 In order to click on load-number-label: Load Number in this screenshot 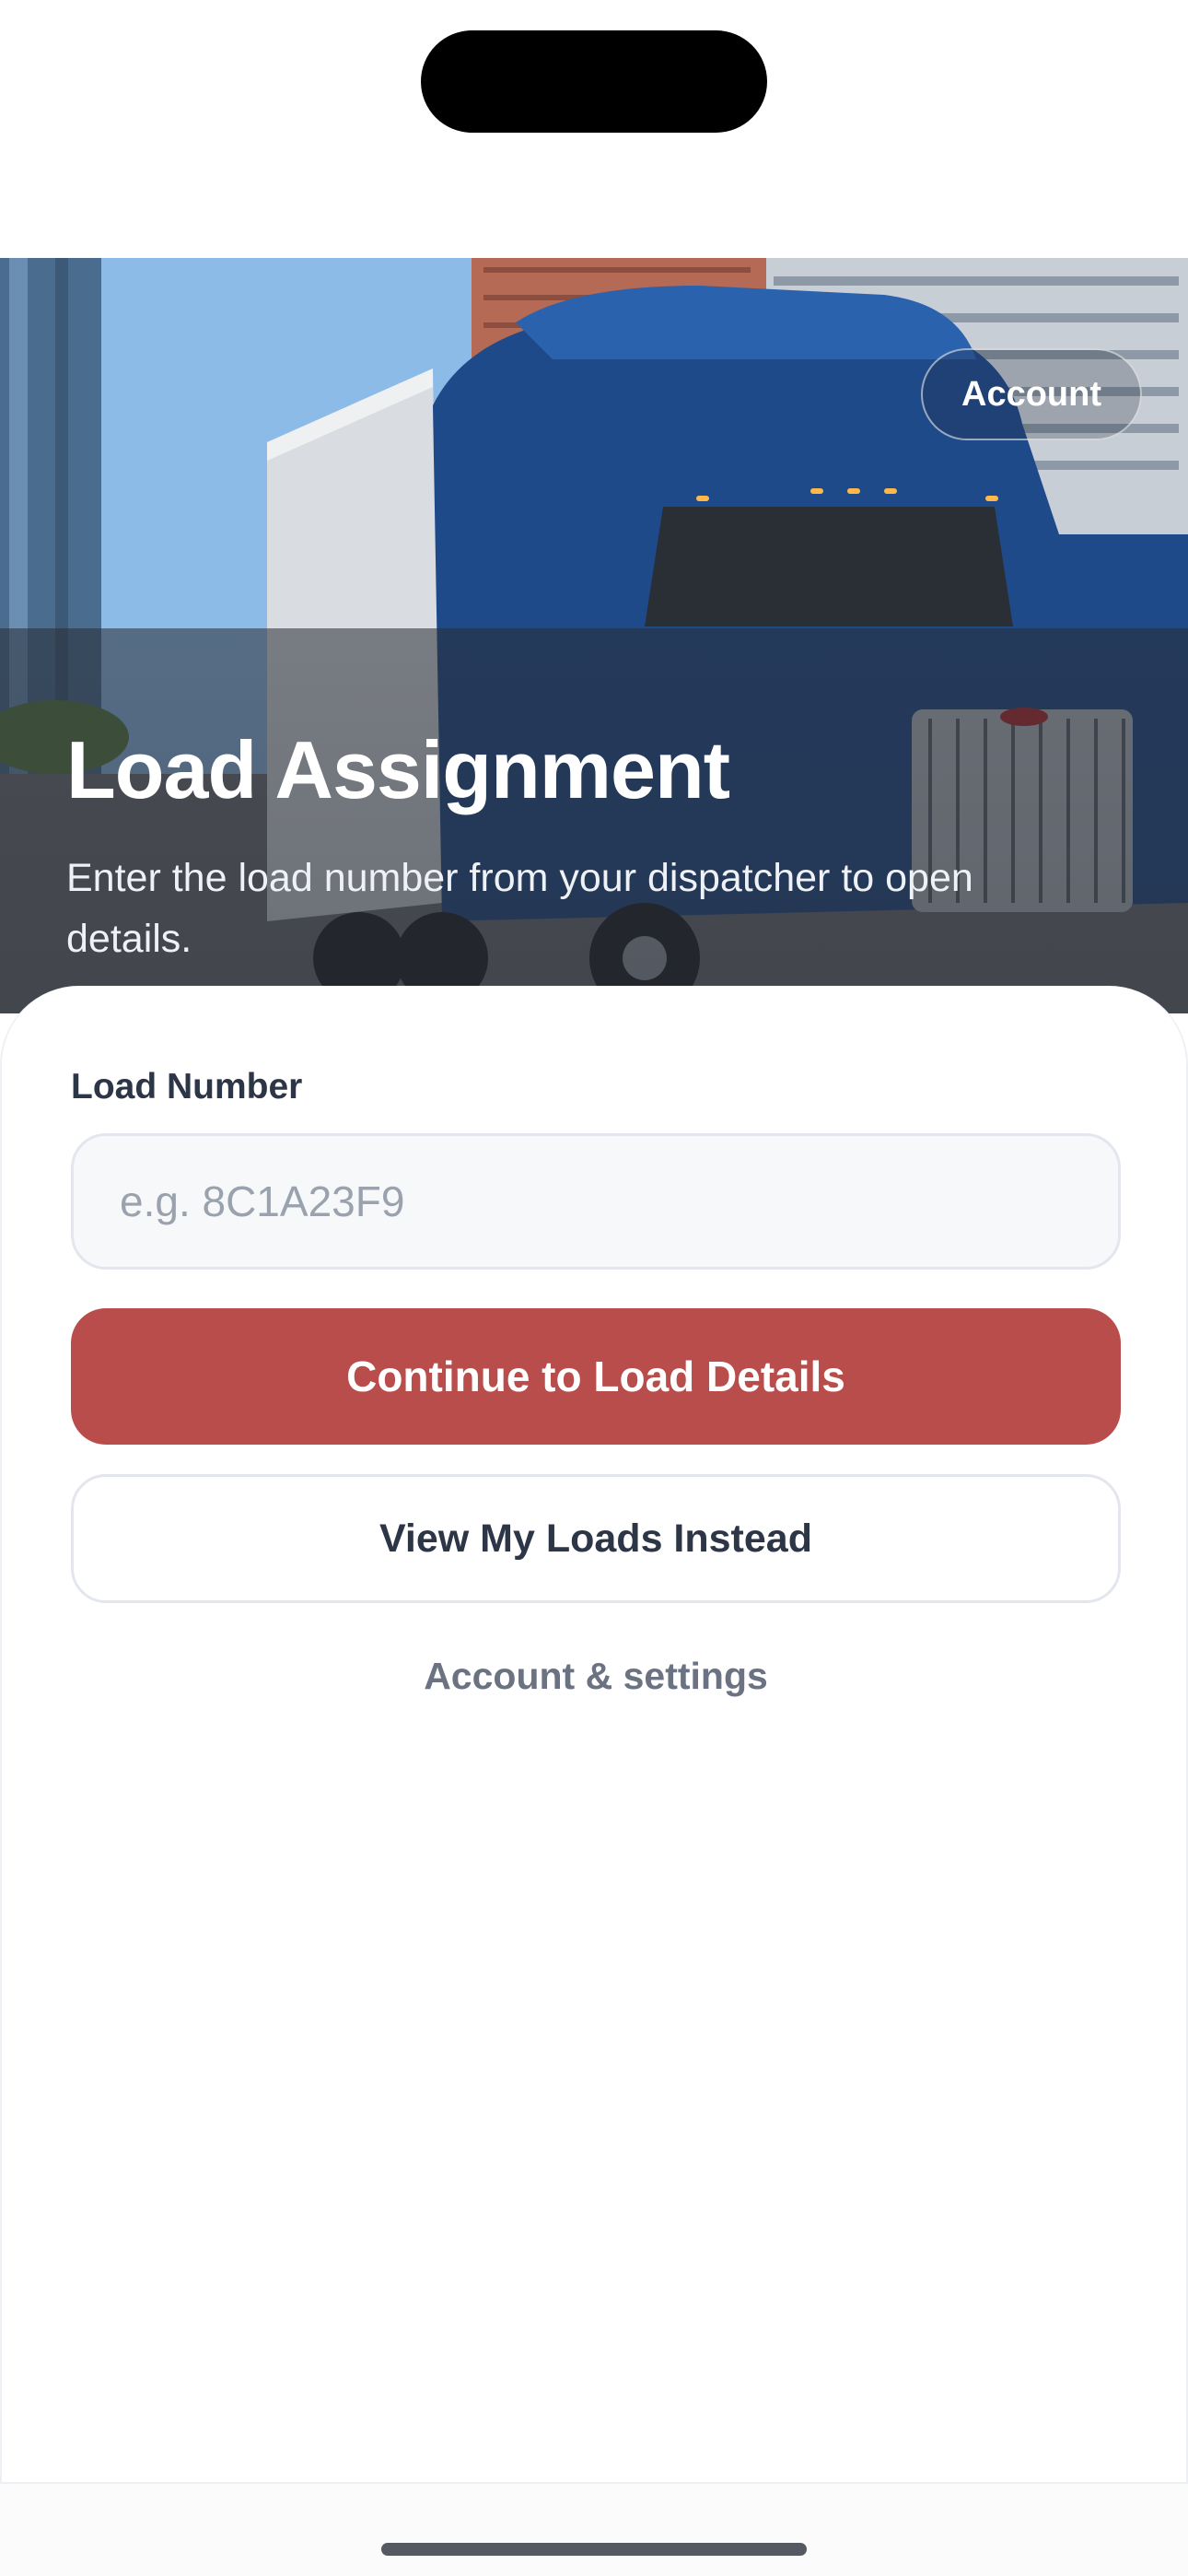, I will do `click(187, 1087)`.